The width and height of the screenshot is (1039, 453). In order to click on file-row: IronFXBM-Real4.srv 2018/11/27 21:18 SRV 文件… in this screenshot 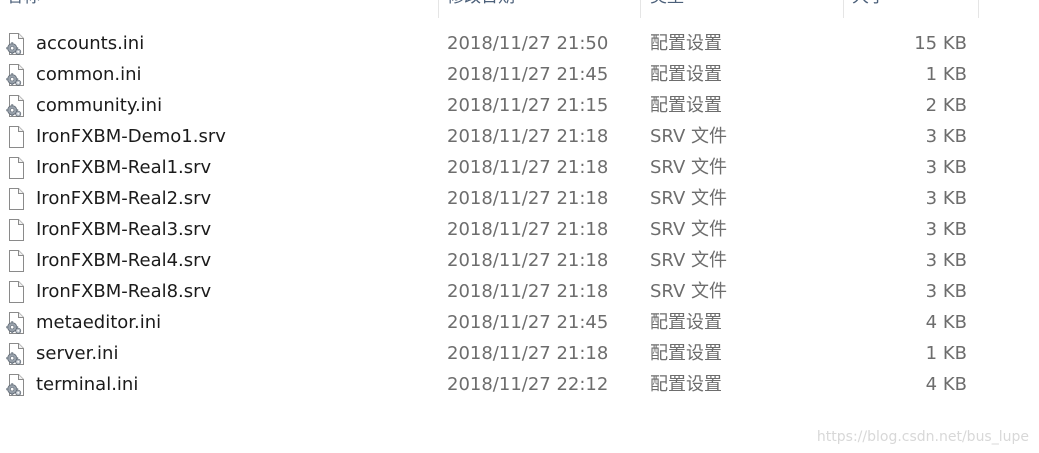, I will do `click(500, 260)`.